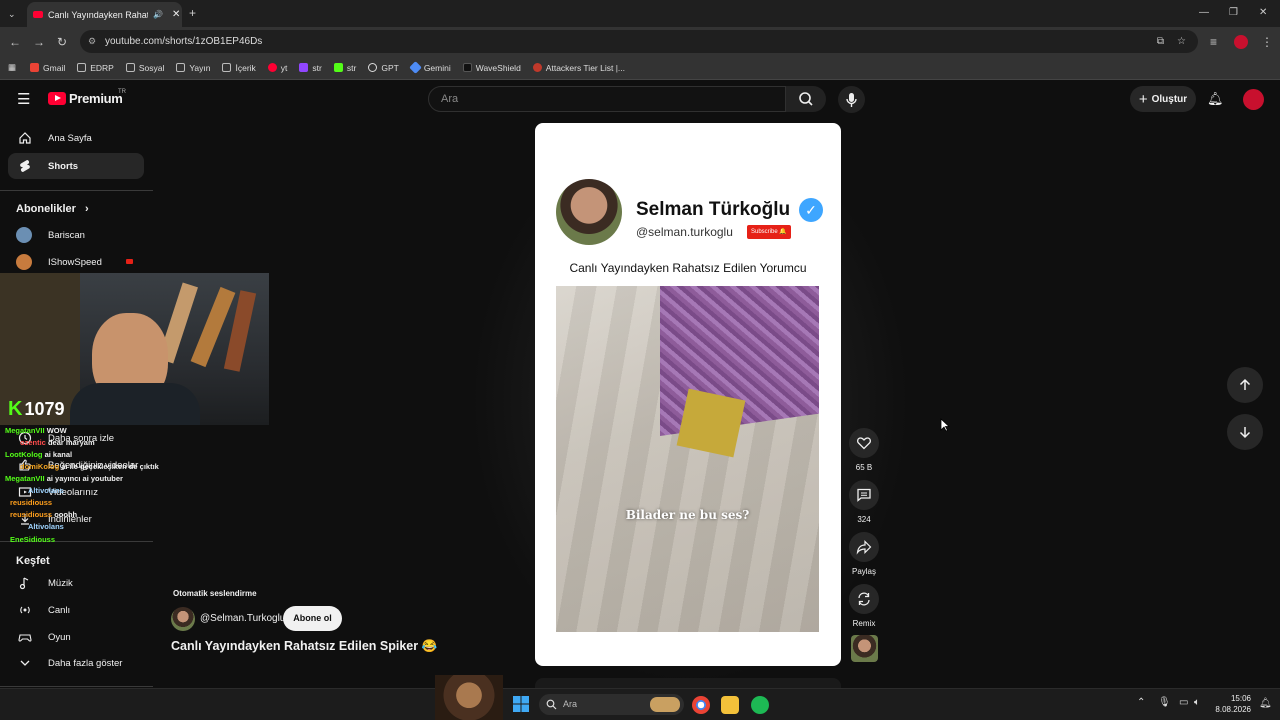 Image resolution: width=1280 pixels, height=720 pixels. What do you see at coordinates (811, 210) in the screenshot?
I see `verified-badge-icon: ✓` at bounding box center [811, 210].